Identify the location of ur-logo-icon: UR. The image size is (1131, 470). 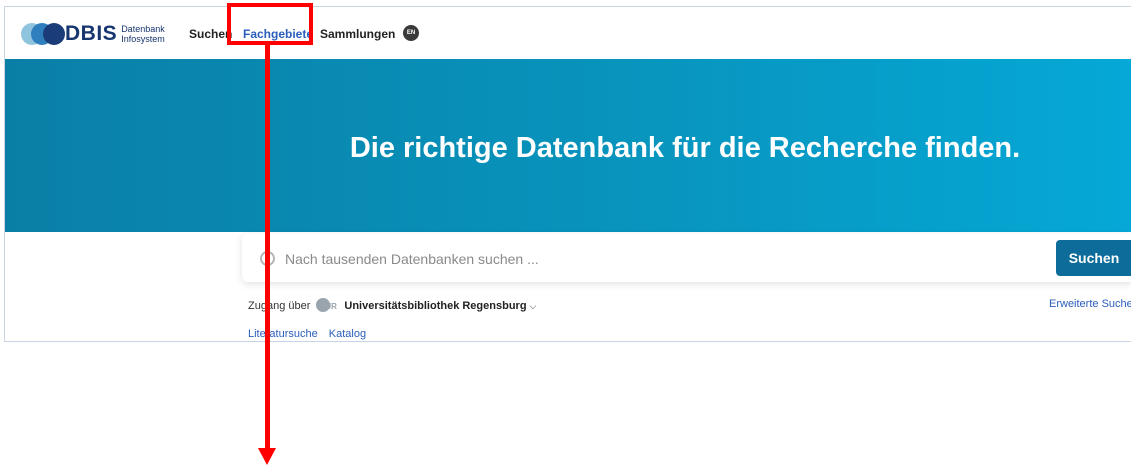
(326, 306).